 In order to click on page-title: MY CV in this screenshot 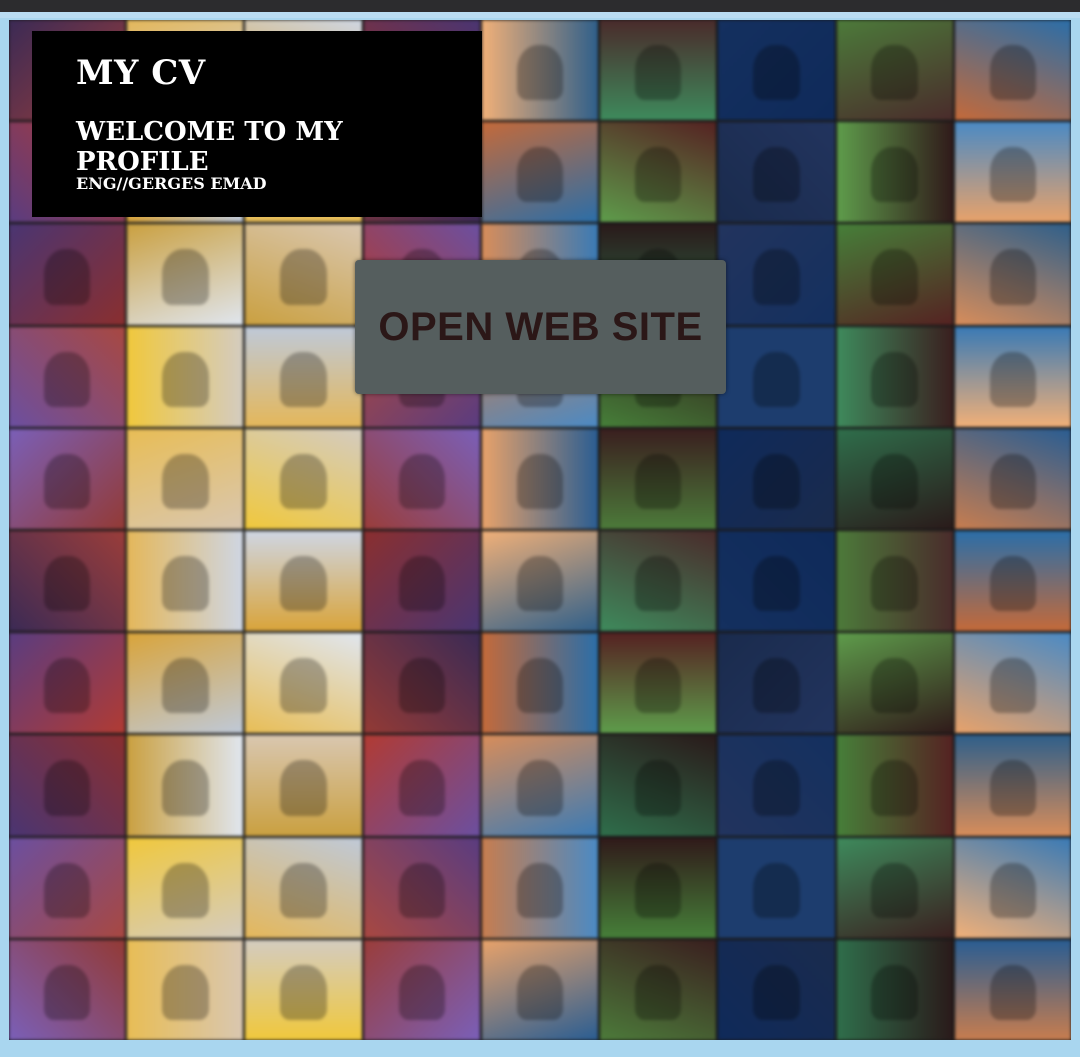, I will do `click(141, 73)`.